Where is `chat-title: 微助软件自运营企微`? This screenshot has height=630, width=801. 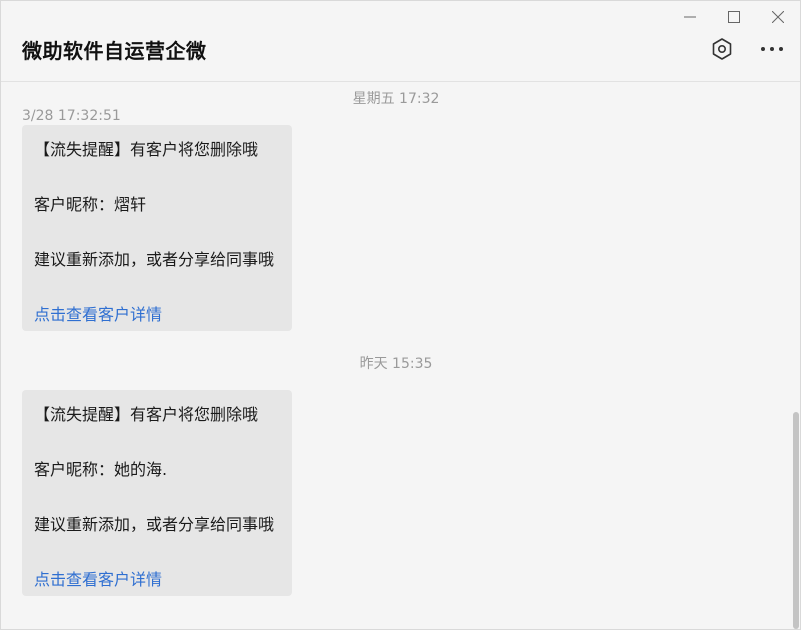
chat-title: 微助软件自运营企微 is located at coordinates (114, 51).